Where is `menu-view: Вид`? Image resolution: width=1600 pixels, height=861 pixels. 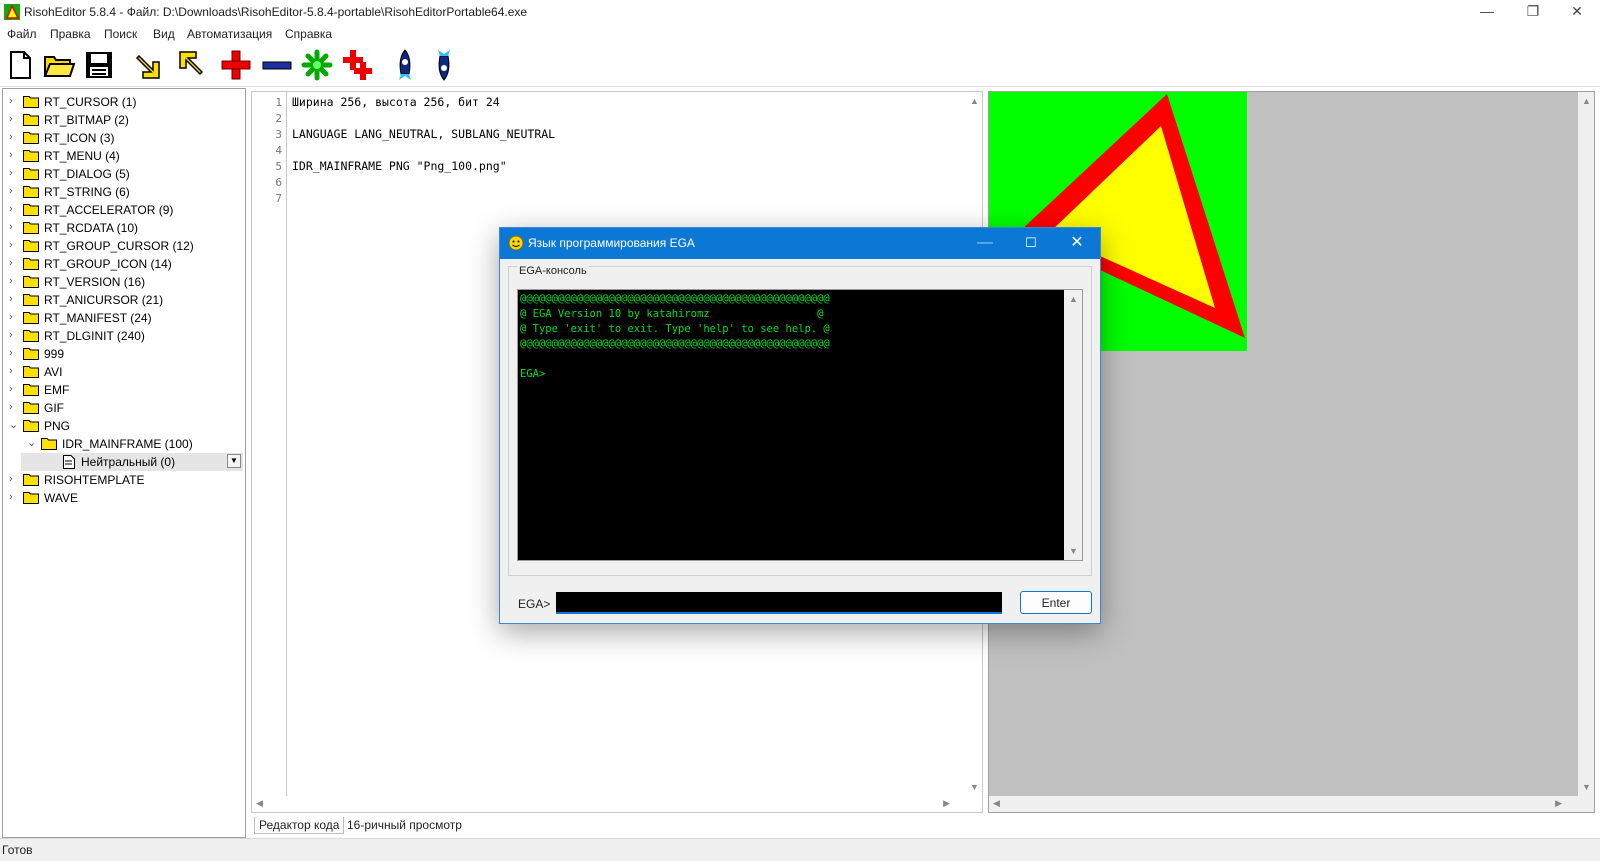 menu-view: Вид is located at coordinates (164, 34).